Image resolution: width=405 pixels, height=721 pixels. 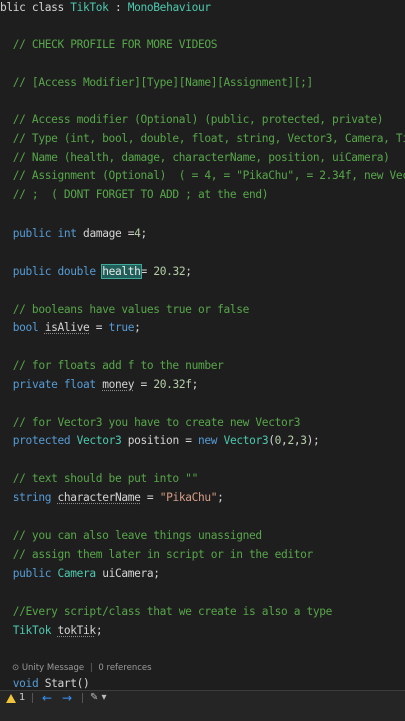 I want to click on code-line: bool isAlive = true;, so click(x=202, y=328).